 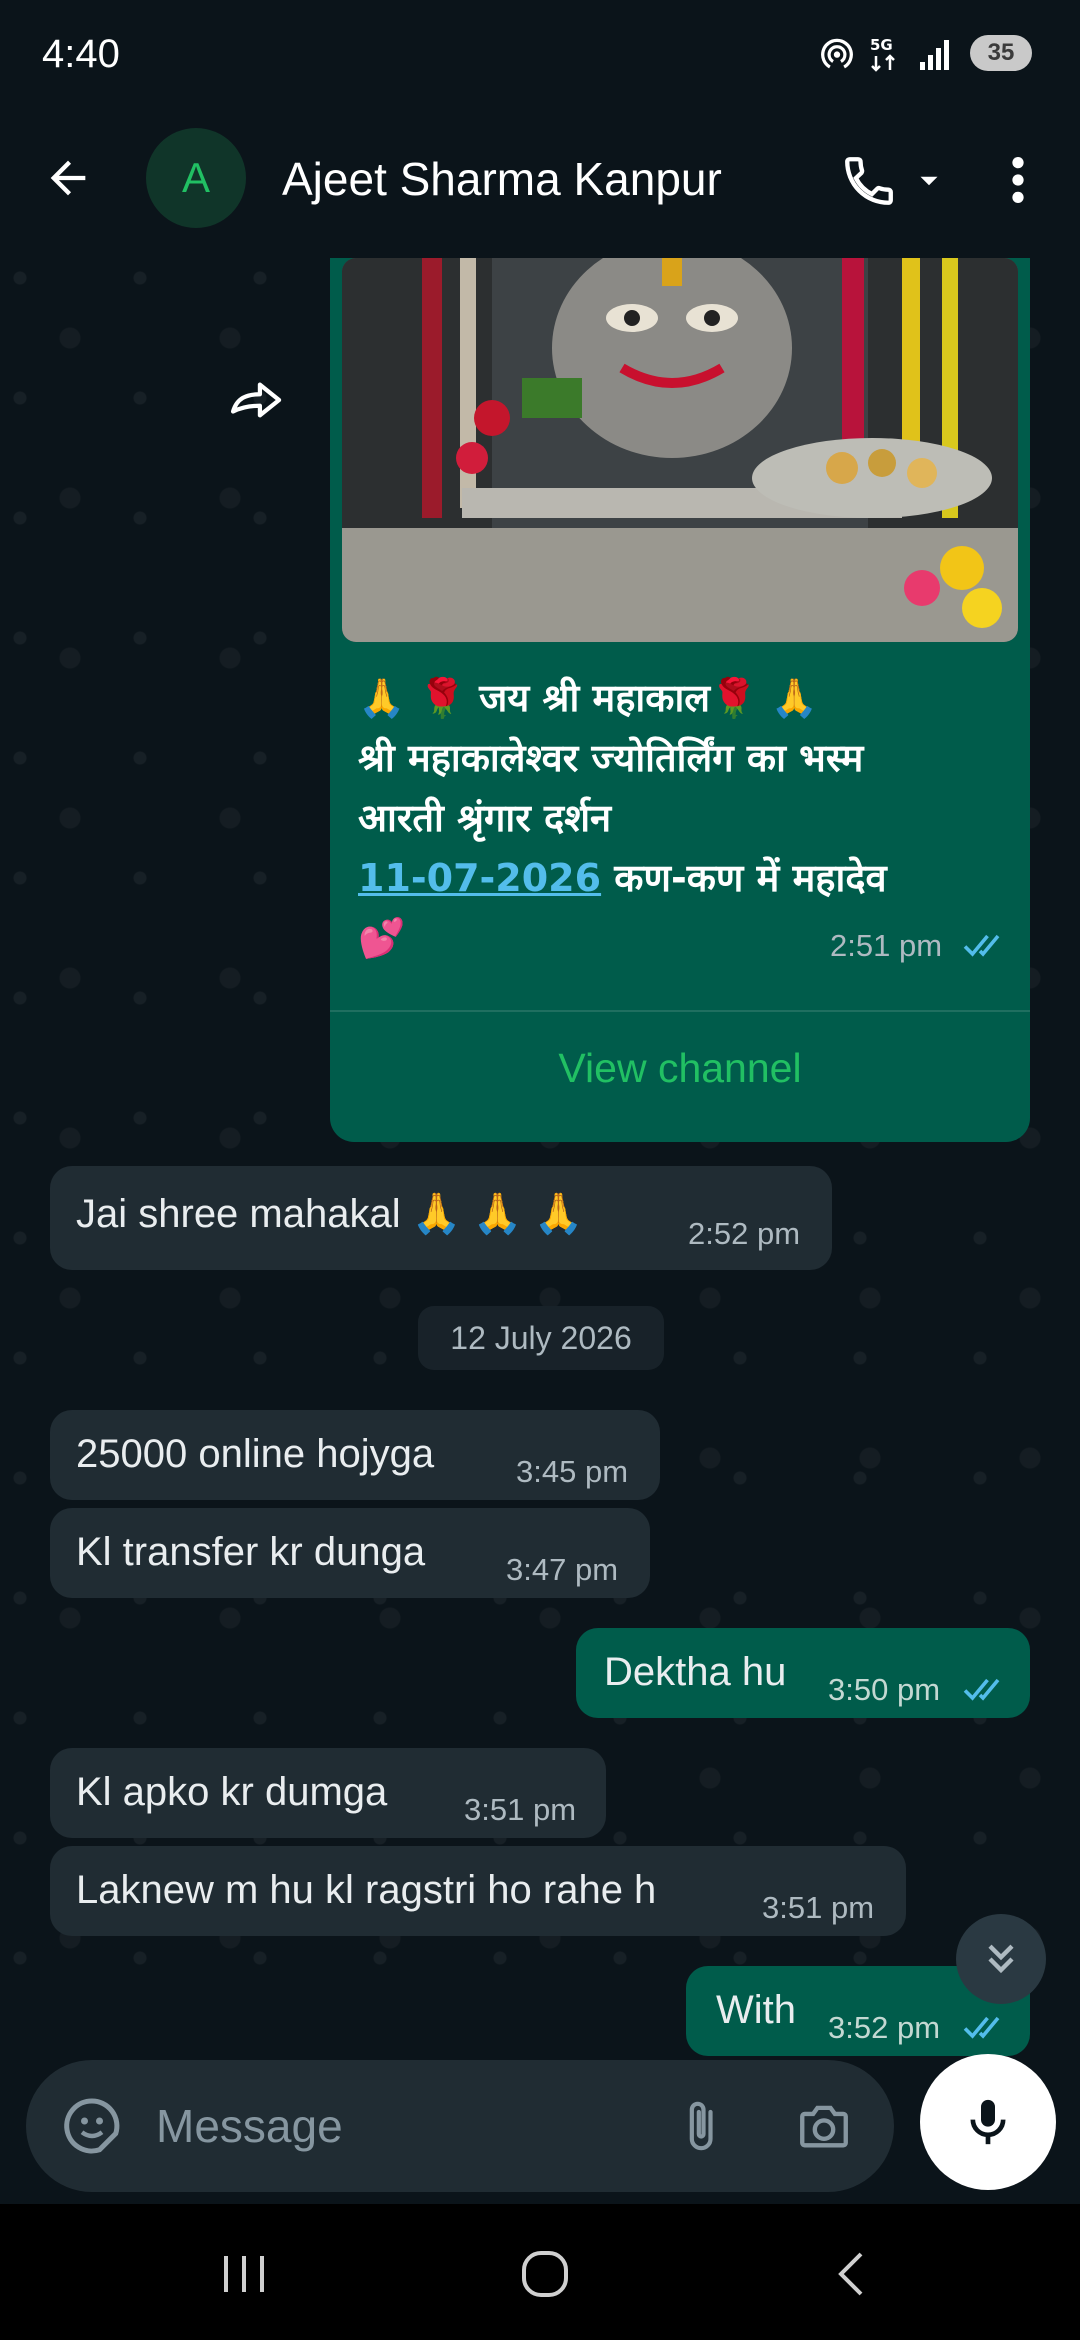 What do you see at coordinates (251, 1552) in the screenshot?
I see `message-text: Kl transfer kr dunga` at bounding box center [251, 1552].